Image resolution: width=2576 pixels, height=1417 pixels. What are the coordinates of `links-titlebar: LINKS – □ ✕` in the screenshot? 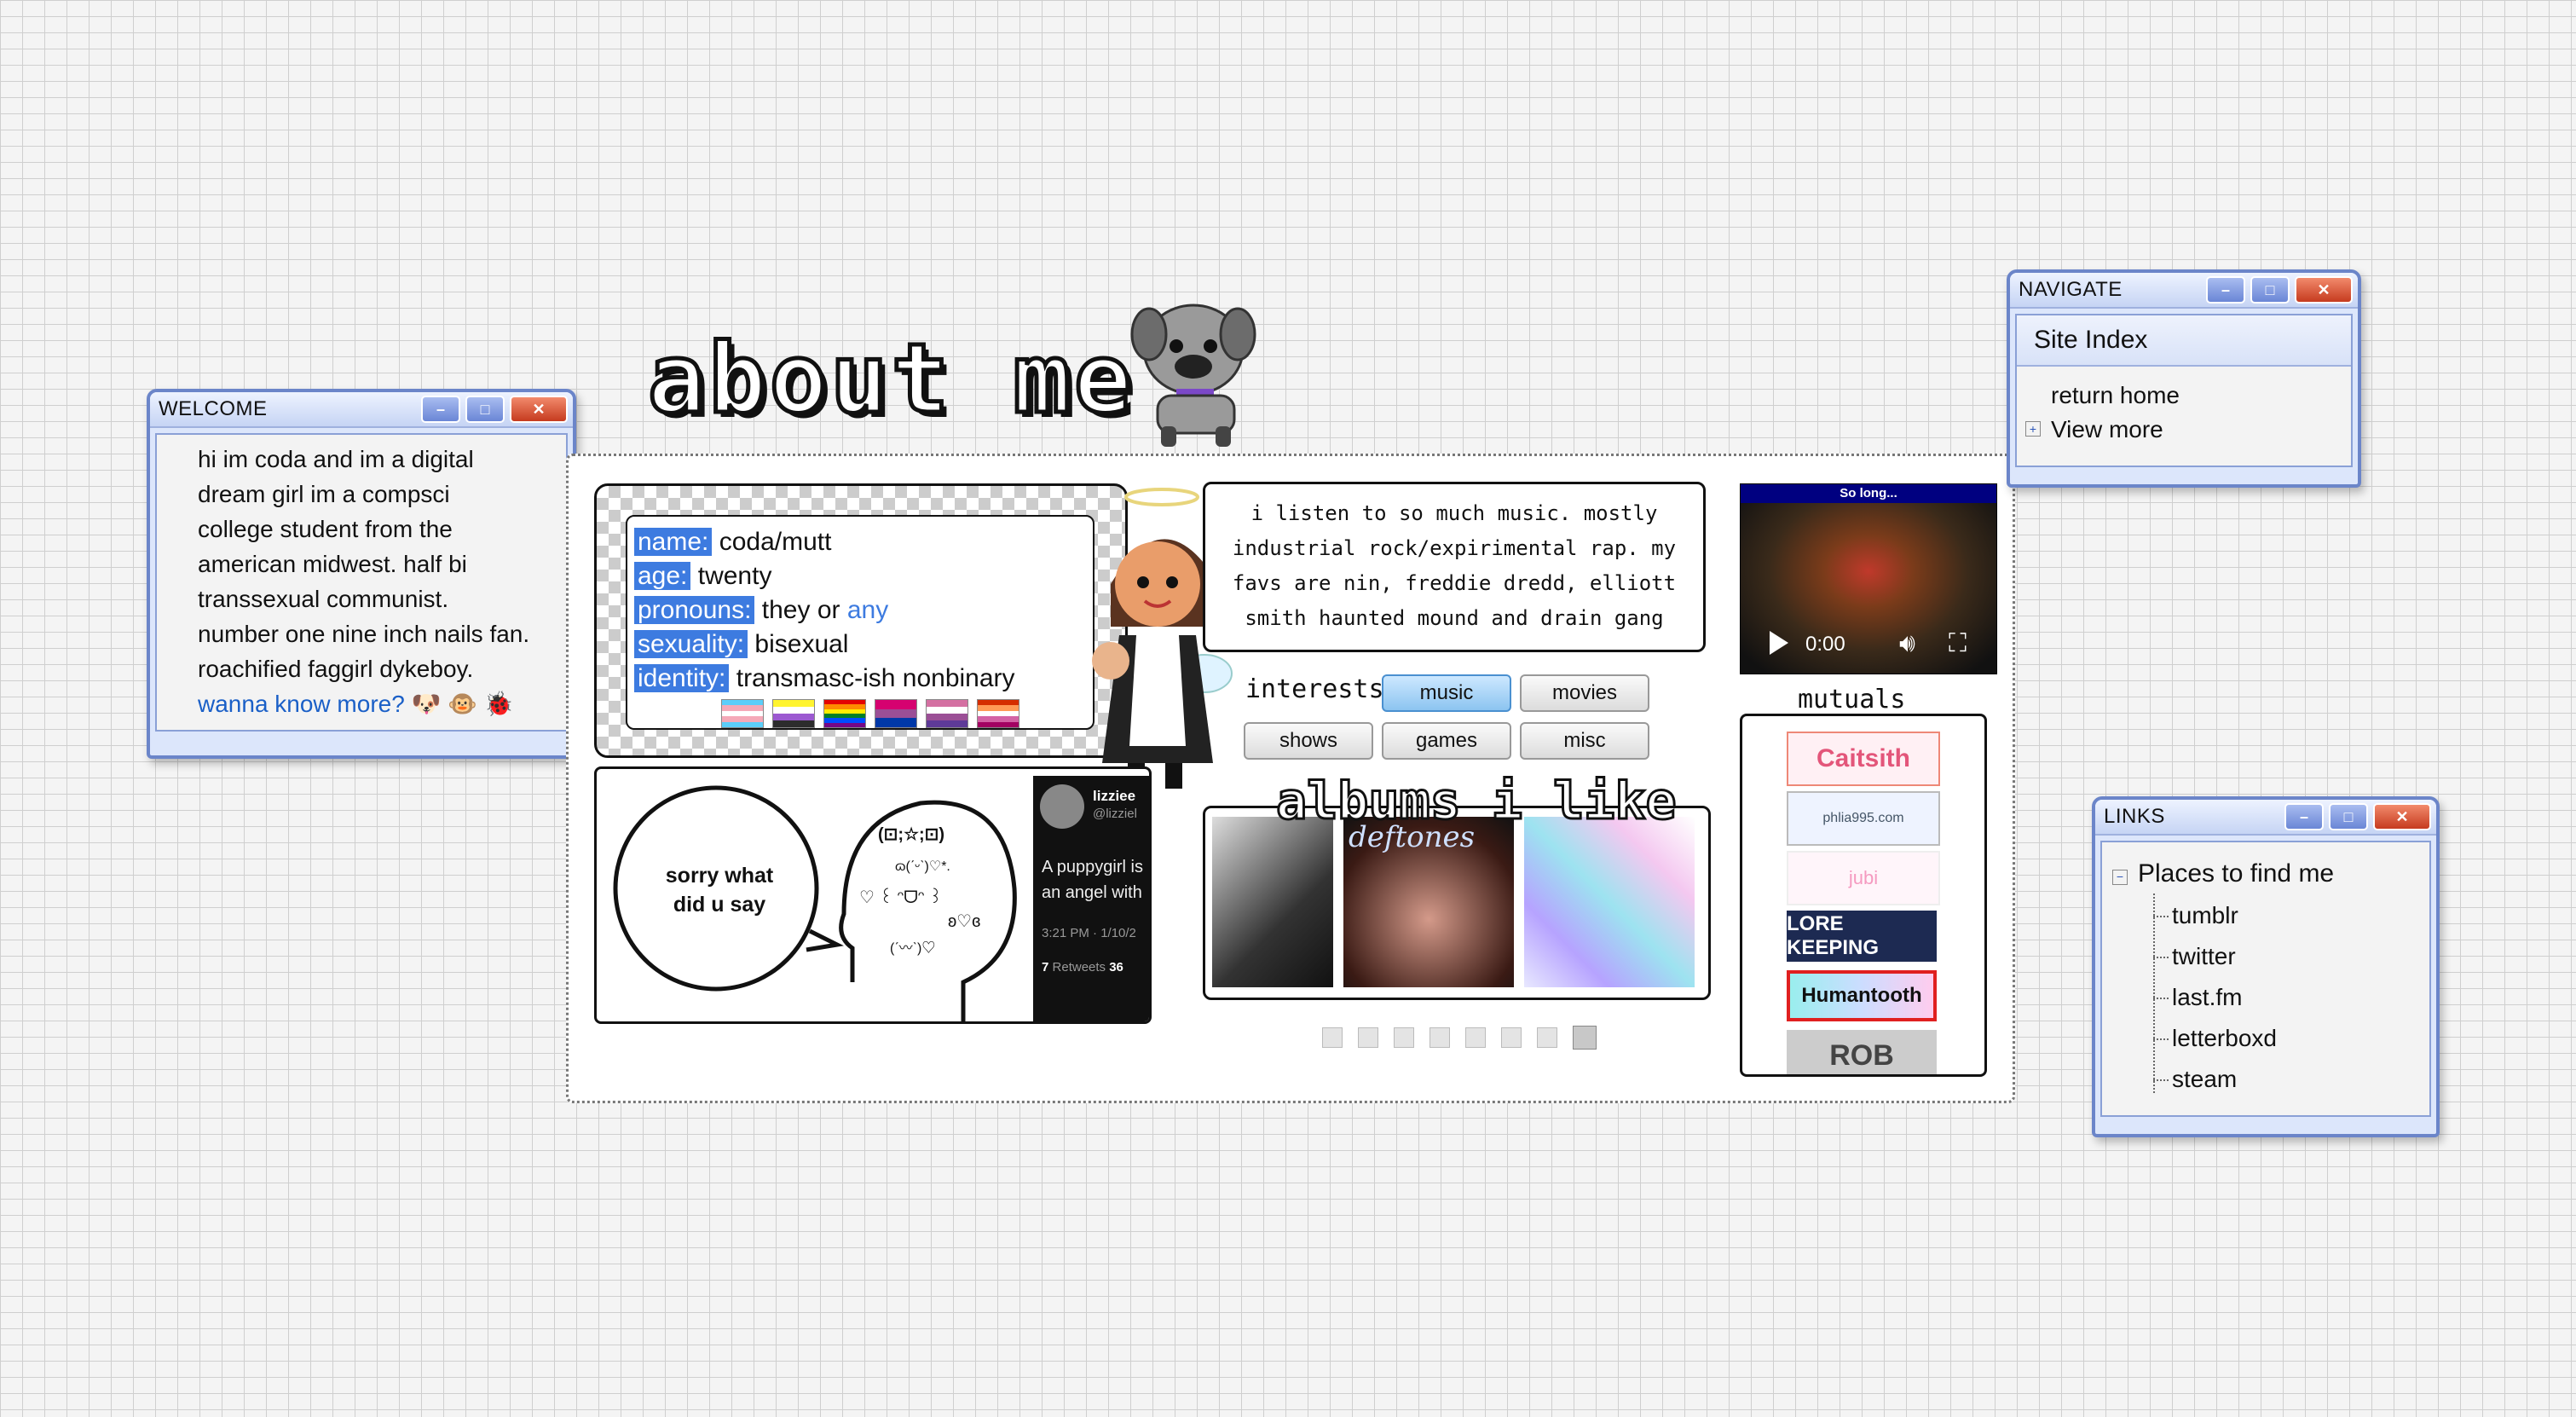 It's located at (2265, 818).